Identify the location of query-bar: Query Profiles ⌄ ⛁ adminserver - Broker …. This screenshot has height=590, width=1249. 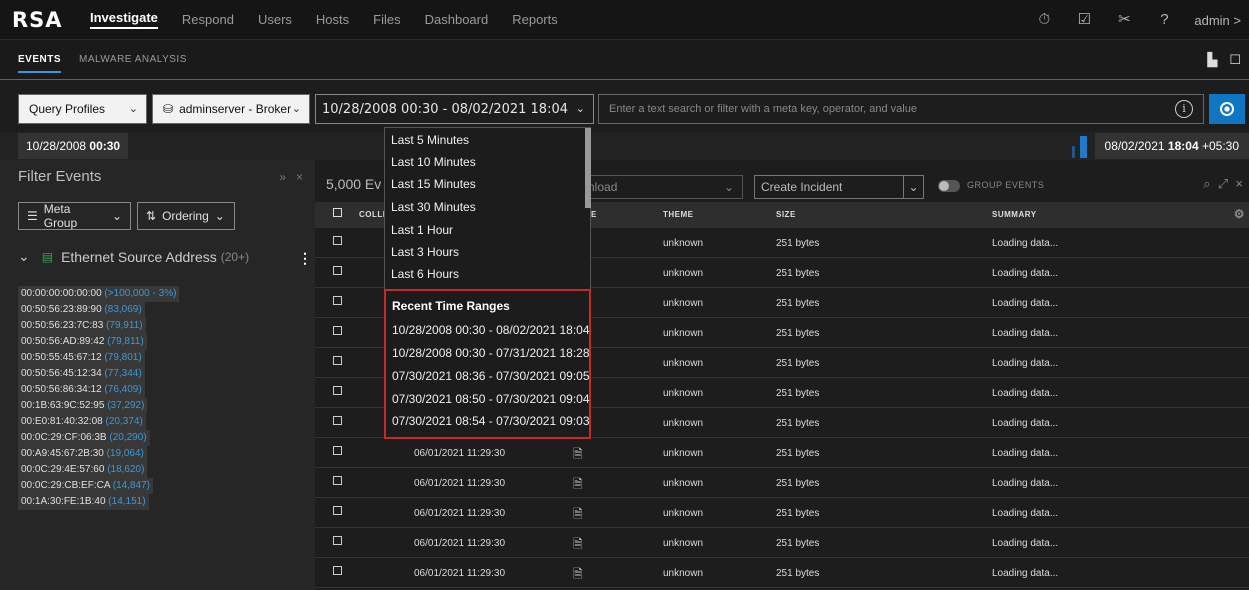
(624, 106).